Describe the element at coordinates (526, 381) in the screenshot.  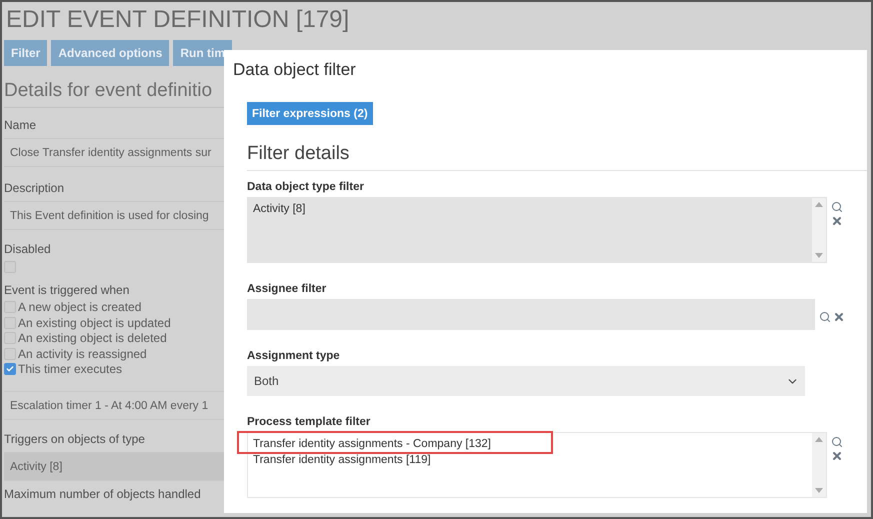
I see `select-field: Both` at that location.